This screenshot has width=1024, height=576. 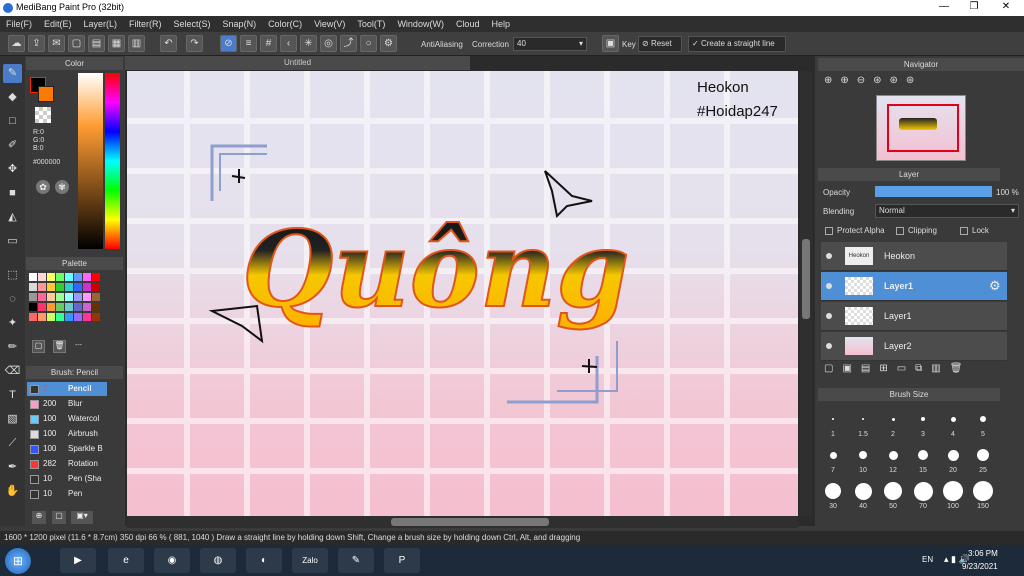 I want to click on zalo-icon: Zalo, so click(x=310, y=560).